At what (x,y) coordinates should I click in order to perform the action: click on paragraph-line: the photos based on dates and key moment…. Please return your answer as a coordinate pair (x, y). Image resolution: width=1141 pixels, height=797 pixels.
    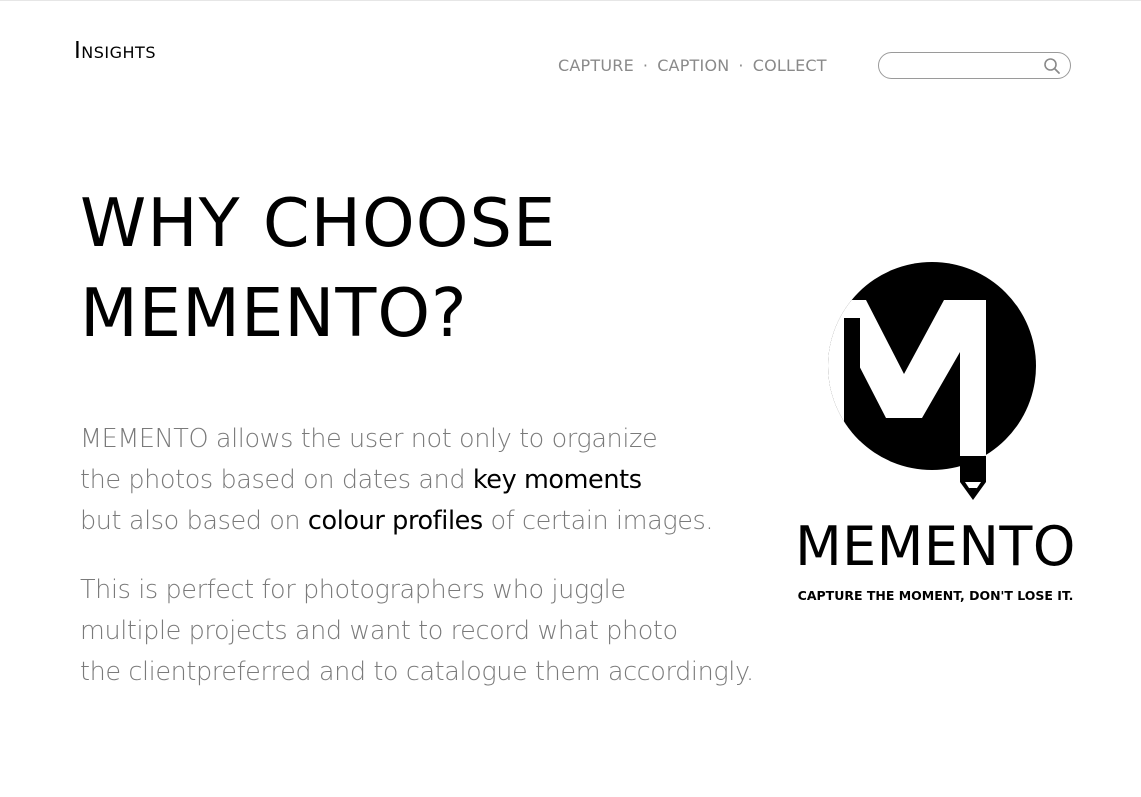
    Looking at the image, I should click on (430, 480).